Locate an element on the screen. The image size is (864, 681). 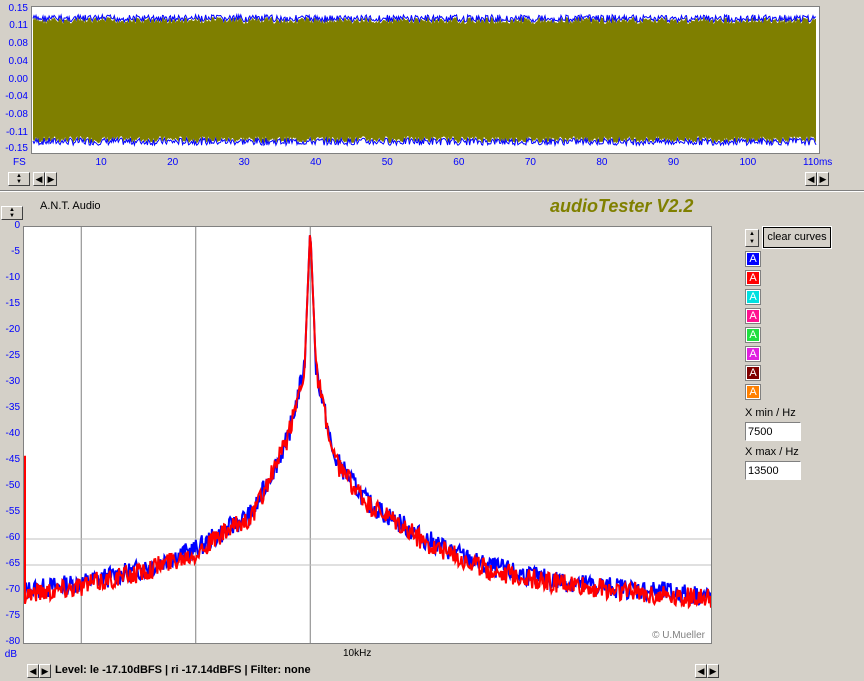
app-title: audioTester V2.2 is located at coordinates (622, 206).